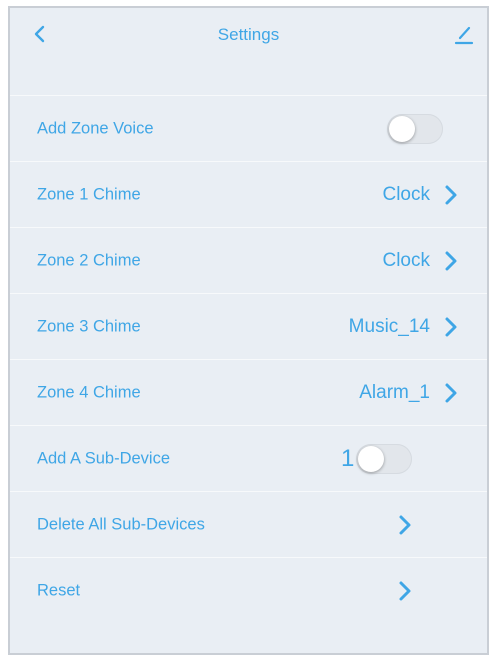  I want to click on row-add-zone-voice: Add Zone Voice, so click(248, 128).